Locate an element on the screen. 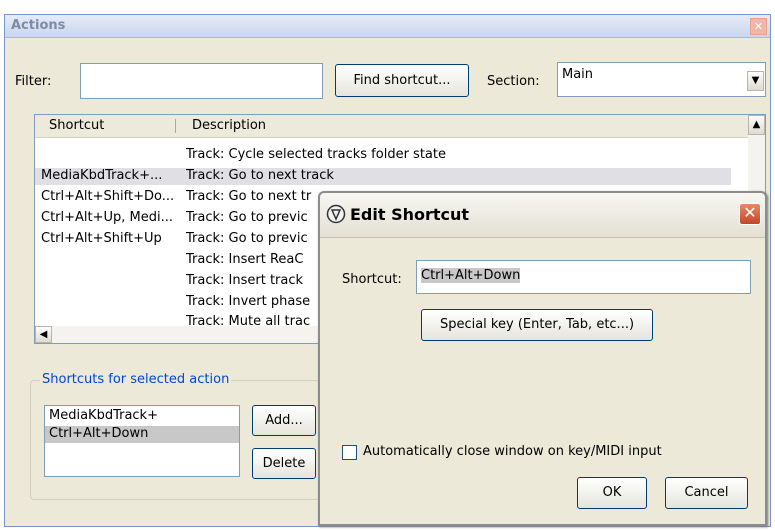 The height and width of the screenshot is (530, 775). chevron-down-icon: ▼ is located at coordinates (755, 81).